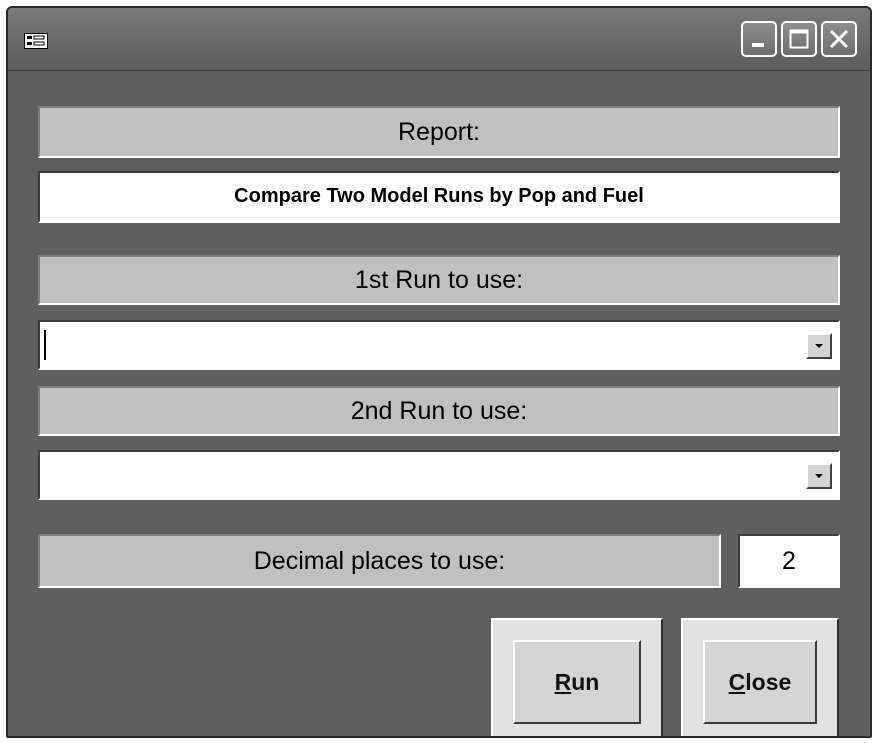 The image size is (881, 743). What do you see at coordinates (439, 280) in the screenshot?
I see `first-run-label: 1st Run to use:` at bounding box center [439, 280].